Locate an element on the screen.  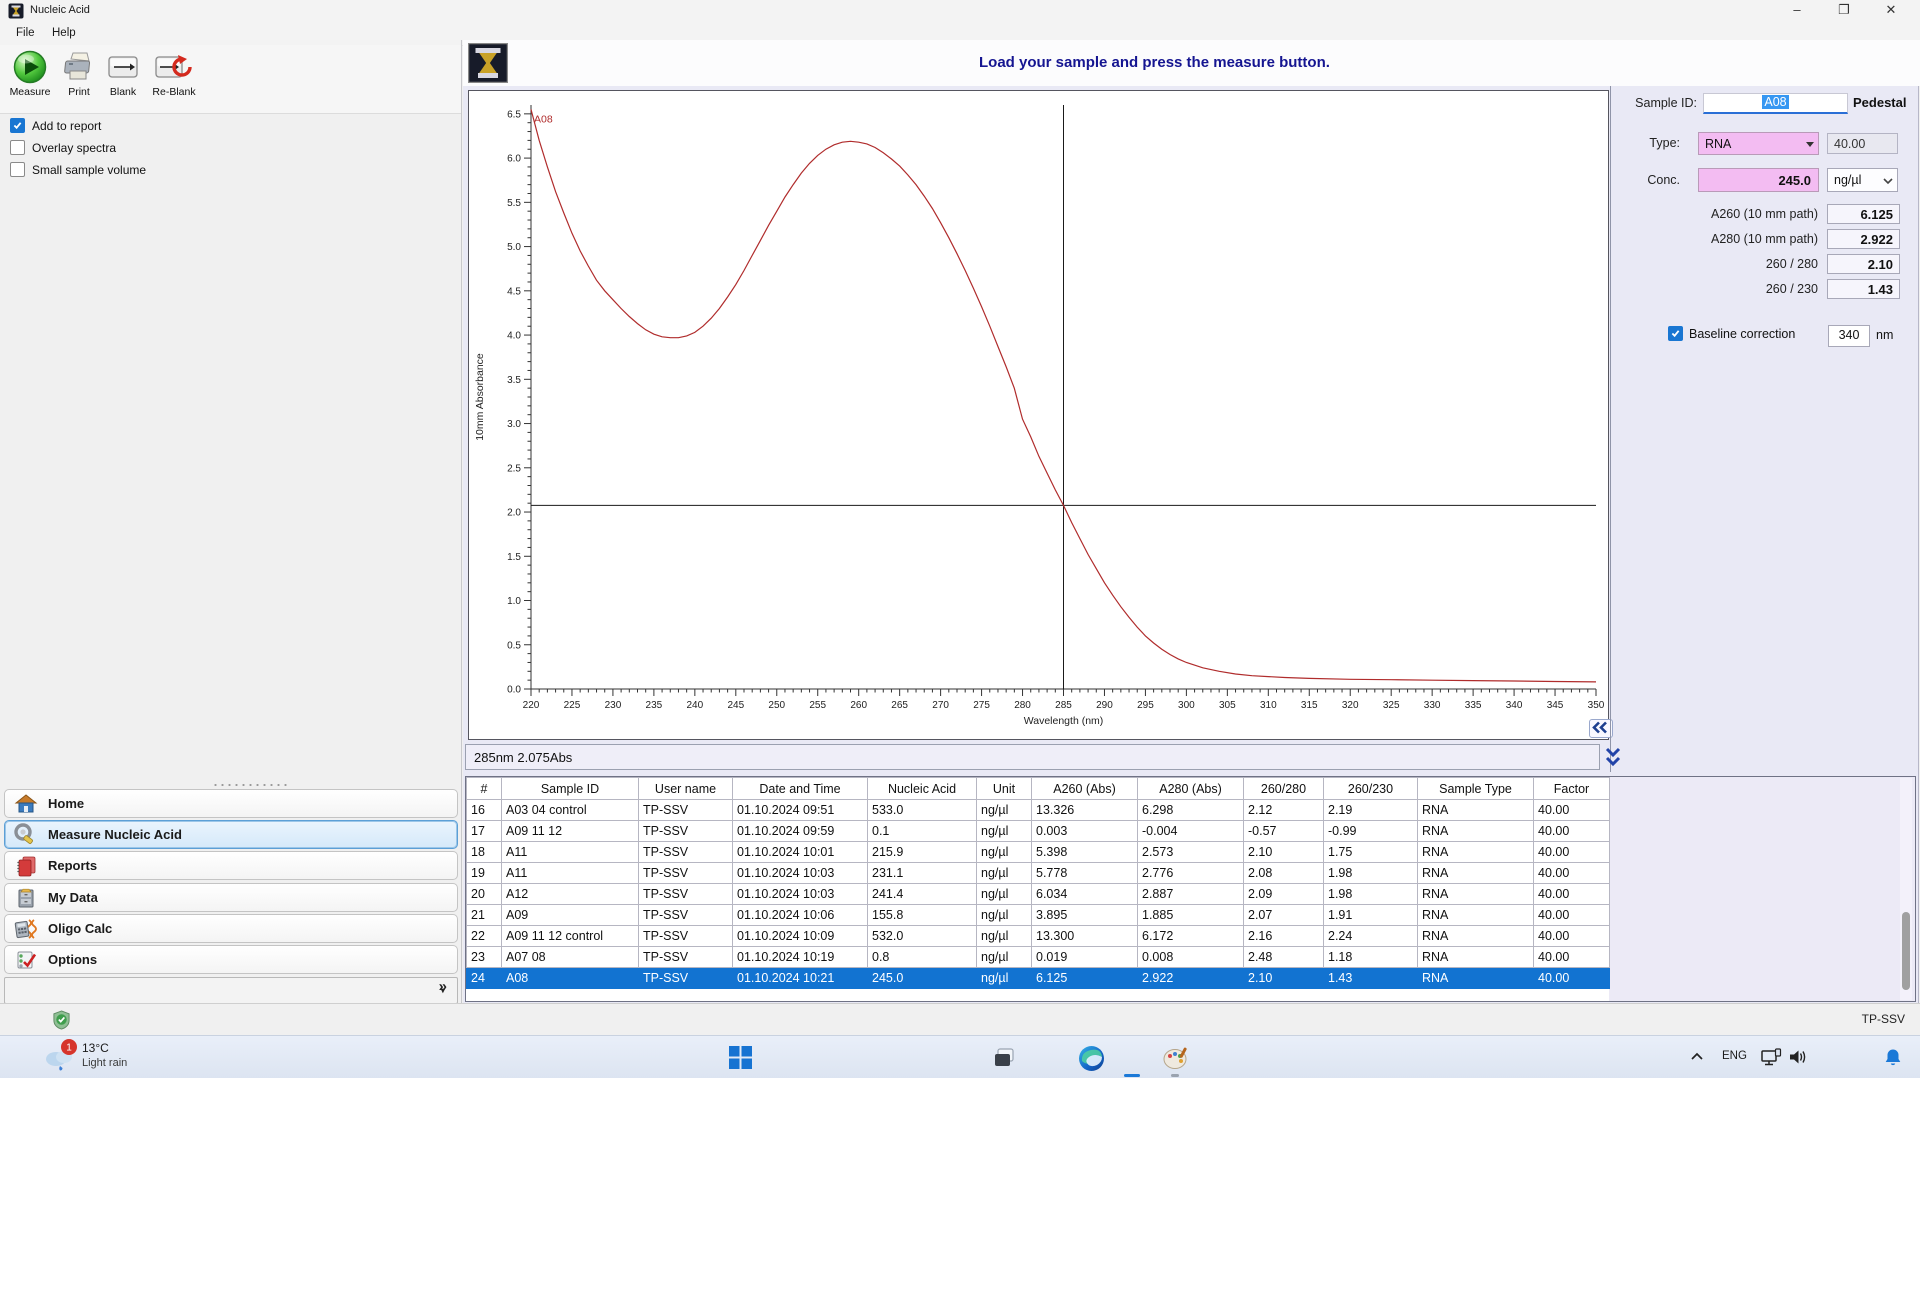
baseline-correction-checkbox: Baseline correction is located at coordinates (1731, 333).